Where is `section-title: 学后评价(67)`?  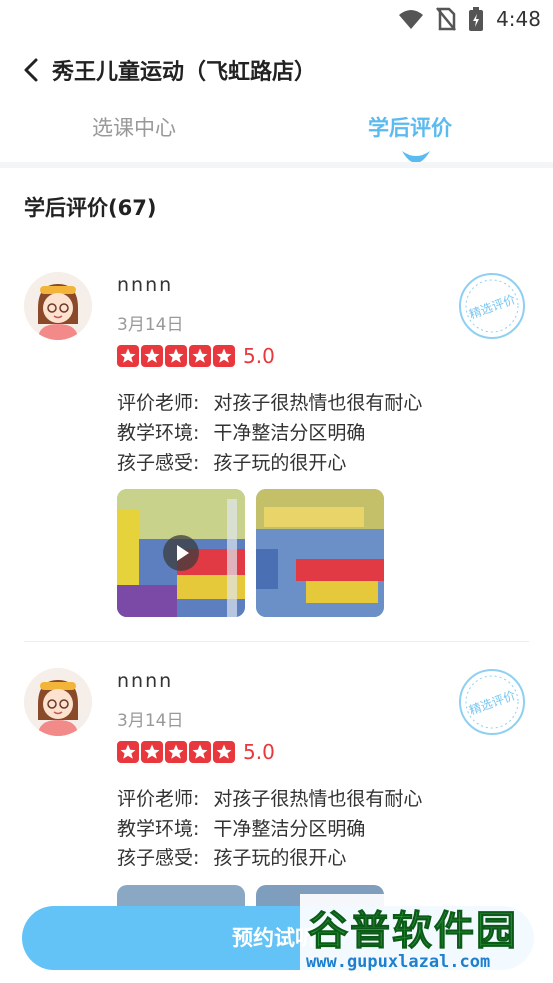
section-title: 学后评价(67) is located at coordinates (90, 208).